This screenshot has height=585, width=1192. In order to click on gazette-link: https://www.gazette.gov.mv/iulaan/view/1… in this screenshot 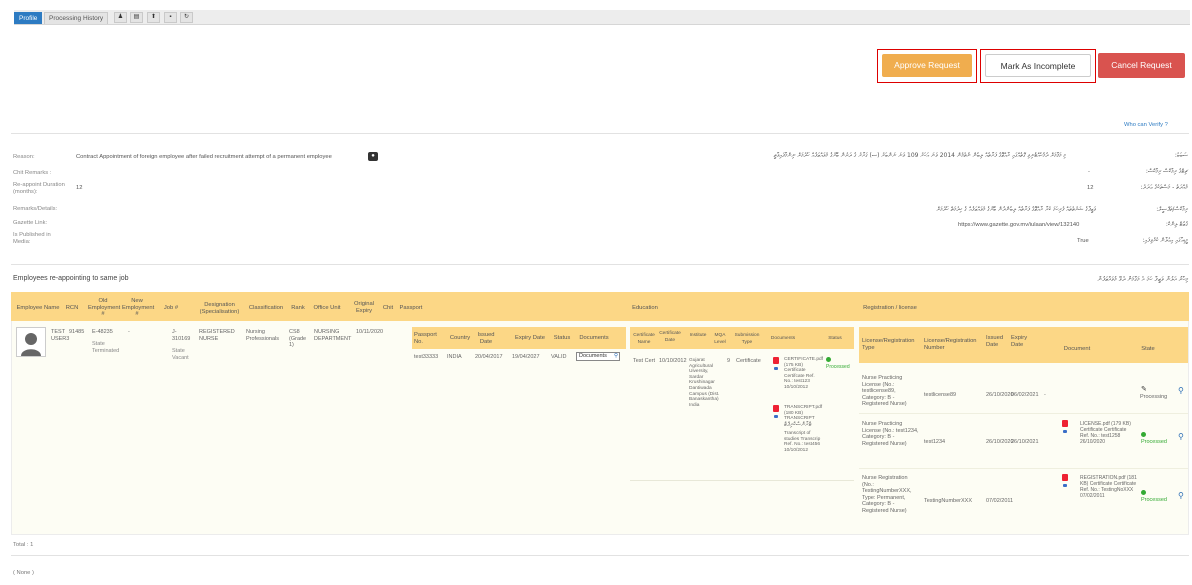, I will do `click(1018, 225)`.